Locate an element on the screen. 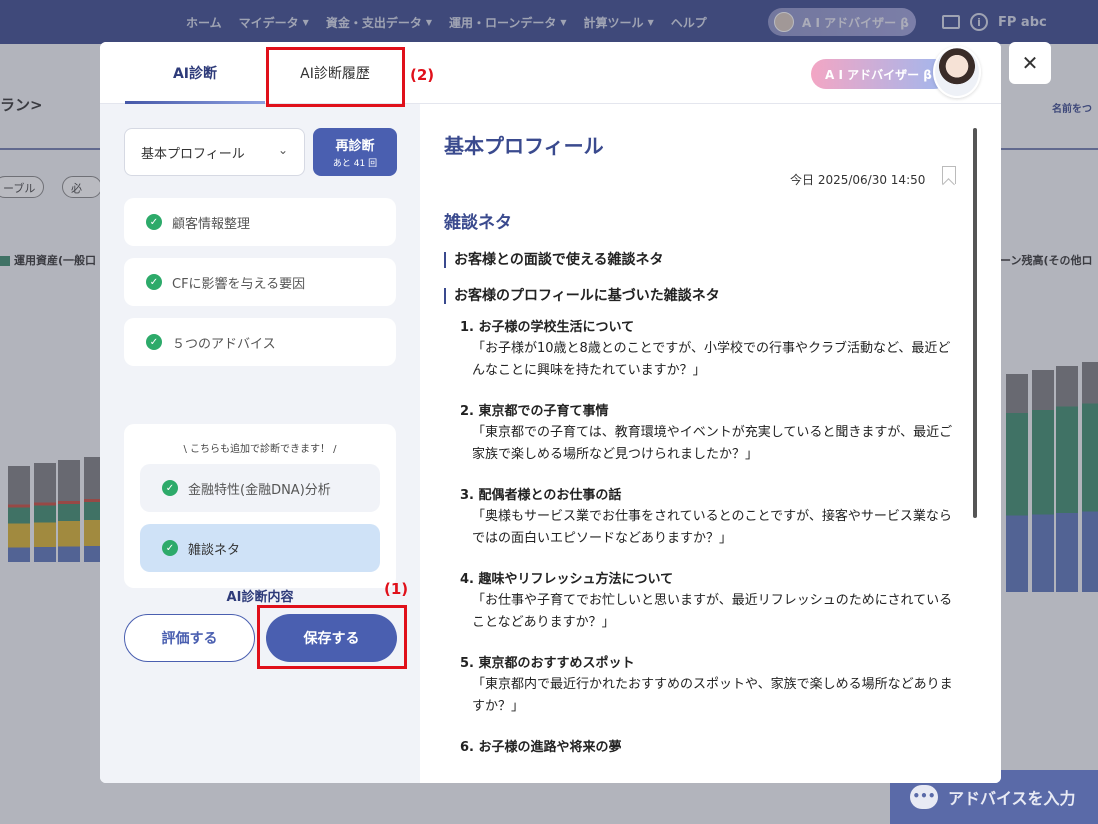  ai-advisor-badge: A I アドバイザー β is located at coordinates (880, 74).